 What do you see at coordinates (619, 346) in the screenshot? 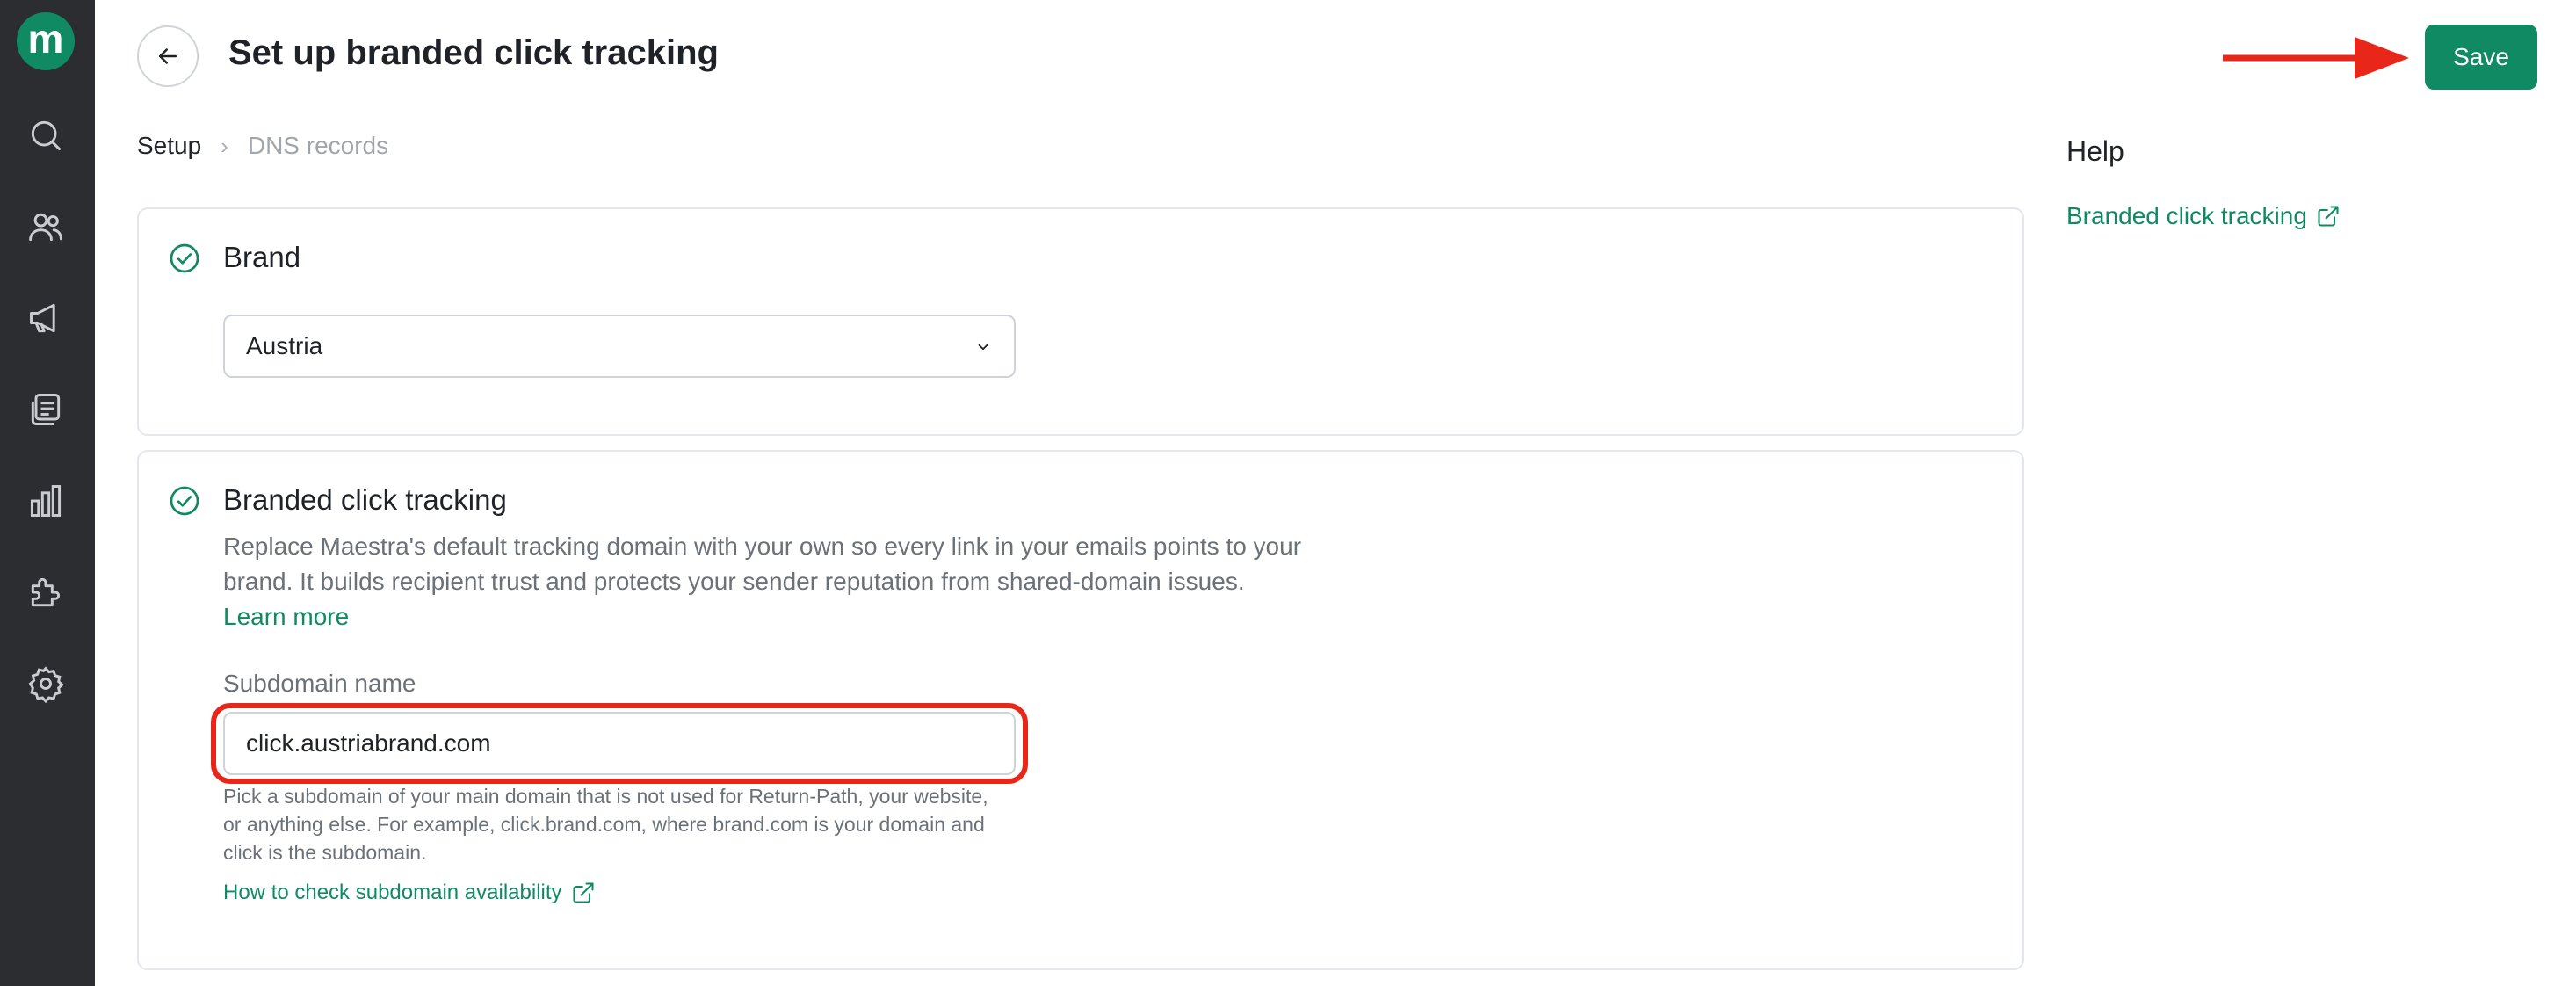
I see `brand-select: Austria` at bounding box center [619, 346].